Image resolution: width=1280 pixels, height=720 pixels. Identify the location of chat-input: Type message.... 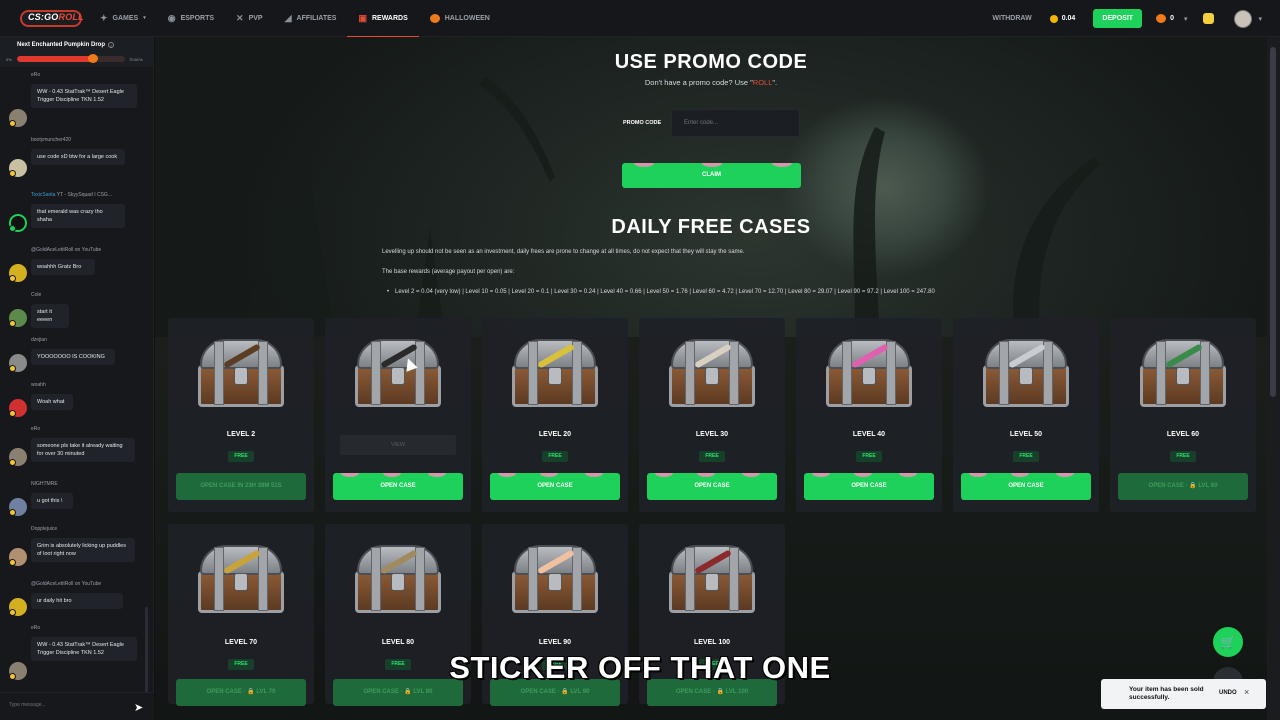
(27, 705).